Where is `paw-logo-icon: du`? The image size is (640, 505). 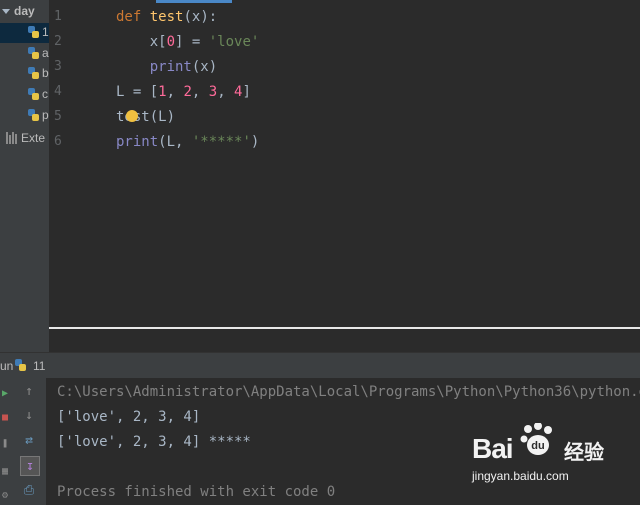
paw-logo-icon: du is located at coordinates (536, 439).